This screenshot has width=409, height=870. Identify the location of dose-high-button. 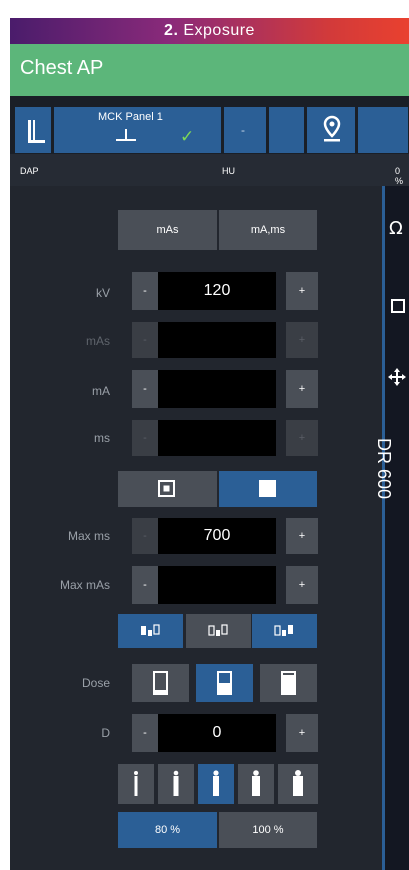
(288, 683).